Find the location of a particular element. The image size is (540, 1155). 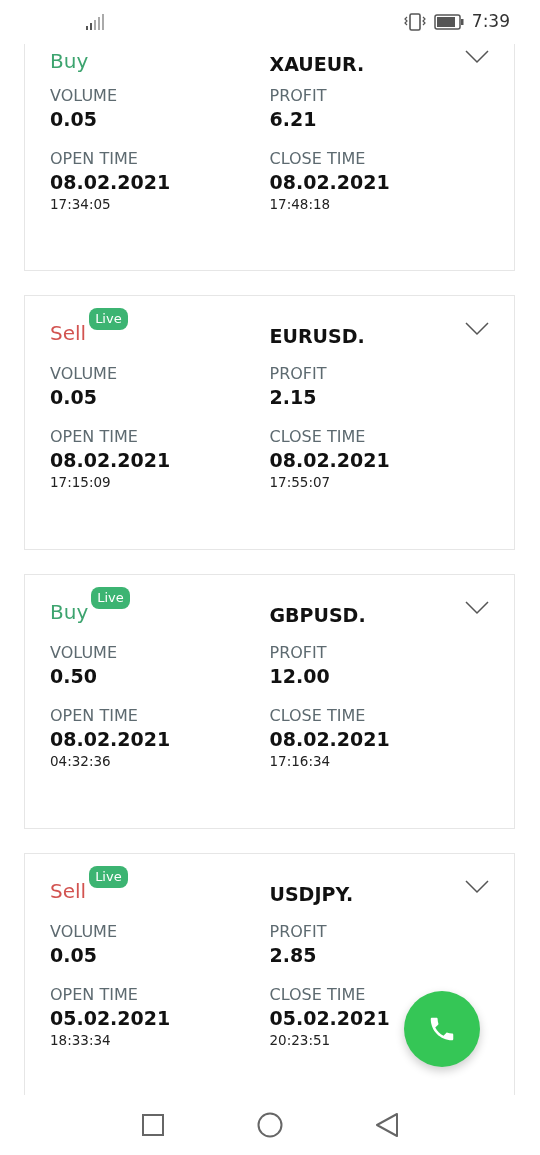

symbol-name: EURUSD. is located at coordinates (317, 336).